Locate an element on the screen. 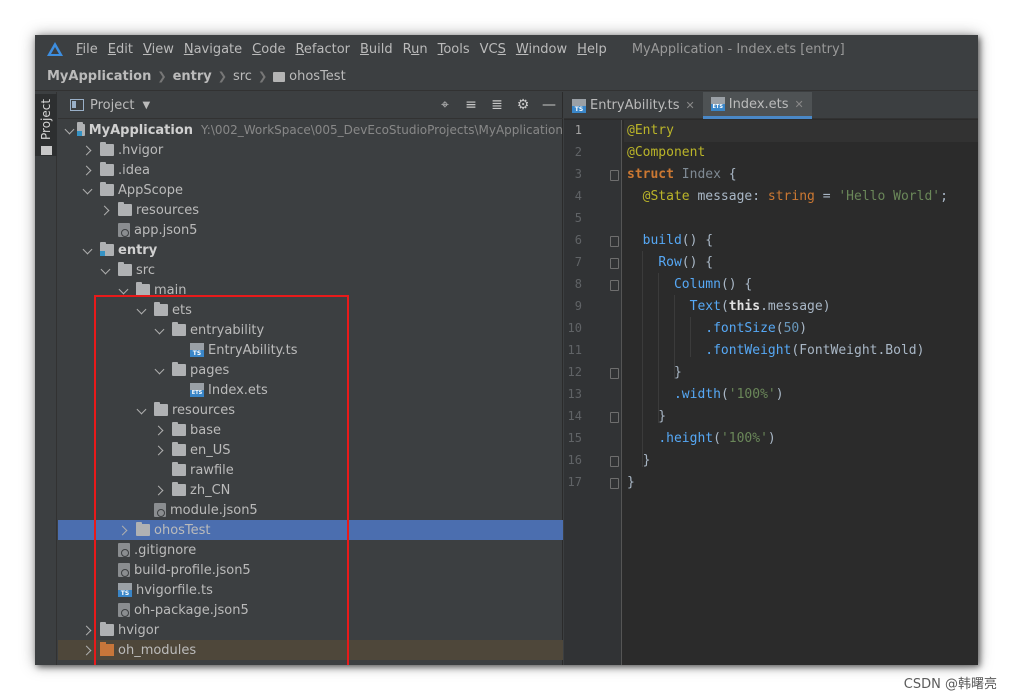 The height and width of the screenshot is (700, 1013). expand-all-icon: ≣ is located at coordinates (497, 105).